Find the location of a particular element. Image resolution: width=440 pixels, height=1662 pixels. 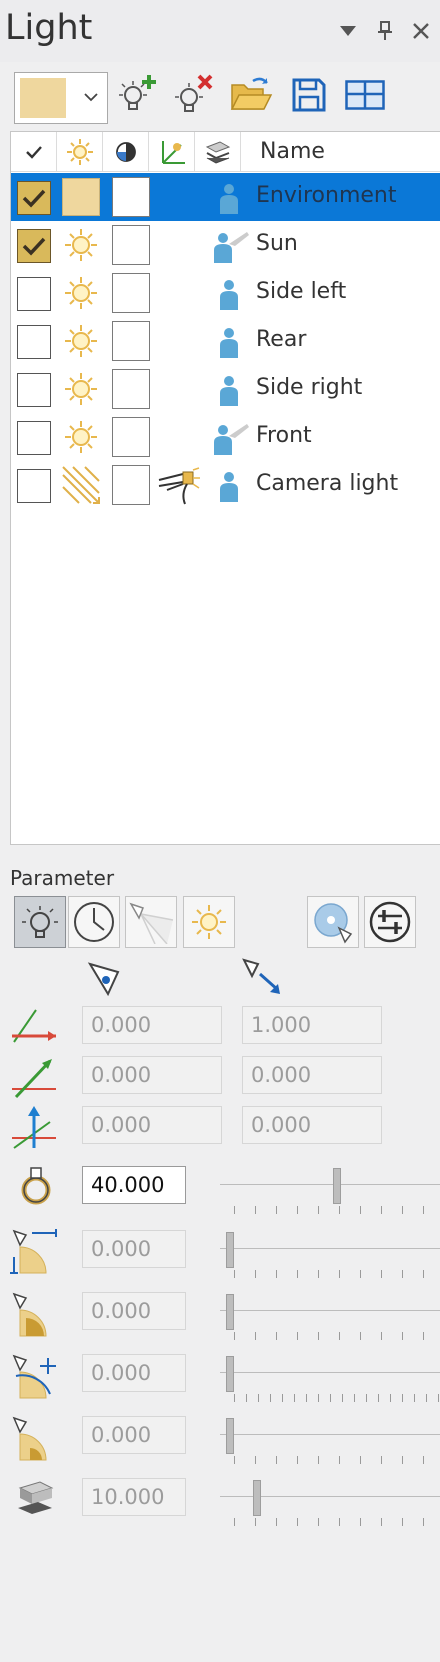

list-item-sun: Sun is located at coordinates (225, 245).